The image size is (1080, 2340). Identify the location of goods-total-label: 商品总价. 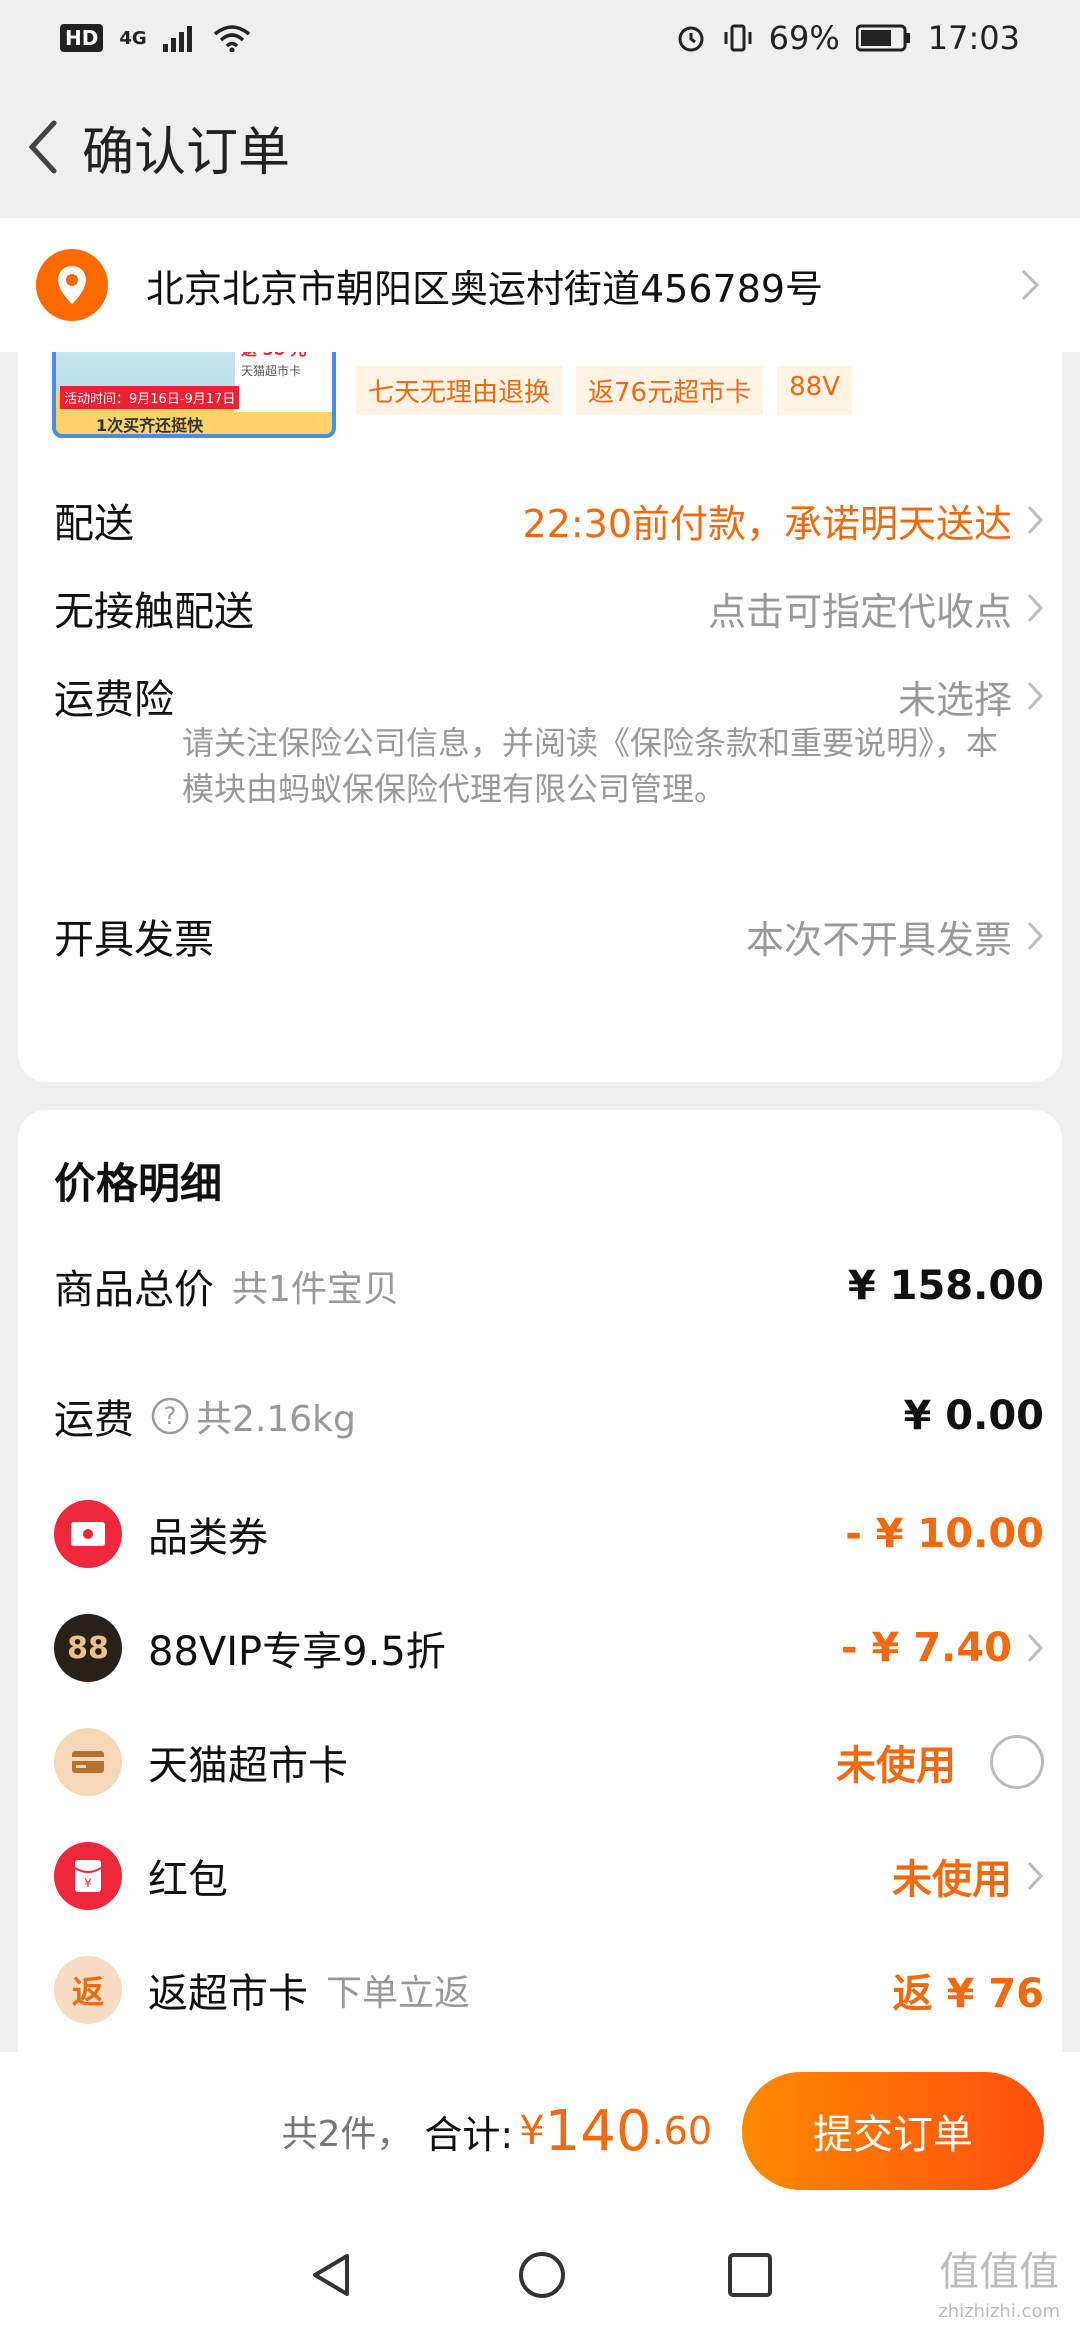
(134, 1290).